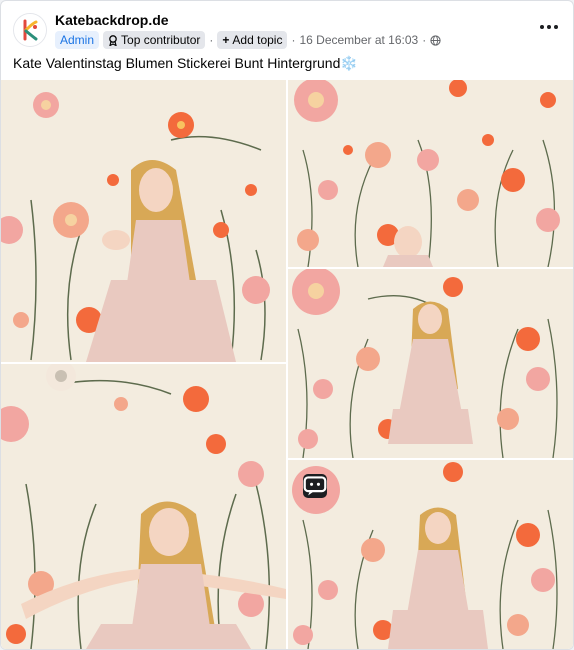  I want to click on katebackdrop-logo, so click(30, 30).